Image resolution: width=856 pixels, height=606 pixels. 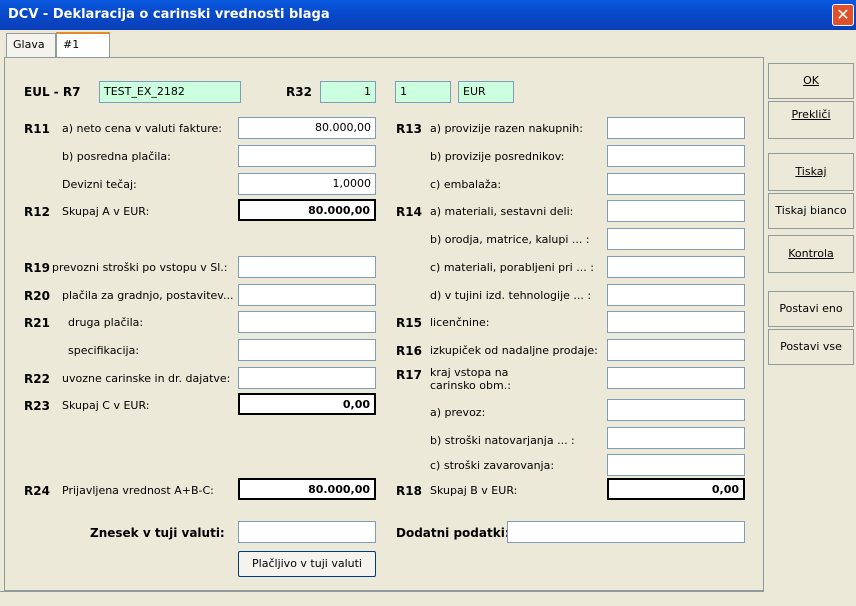 I want to click on r11a-field: 80.000,00, so click(x=307, y=128).